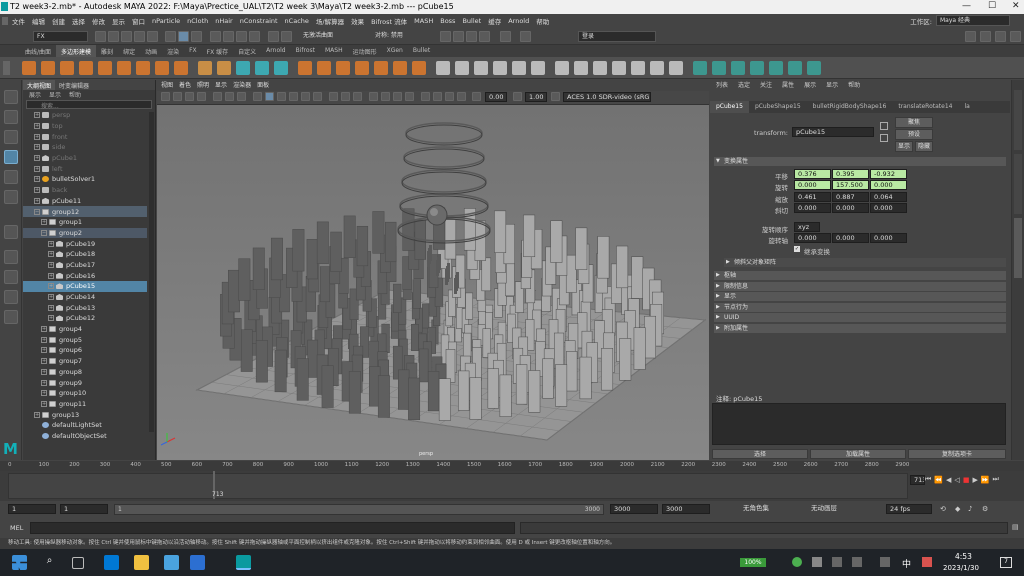 The image size is (1024, 576). Describe the element at coordinates (948, 480) in the screenshot. I see `step-back-frame-icon: ◀` at that location.